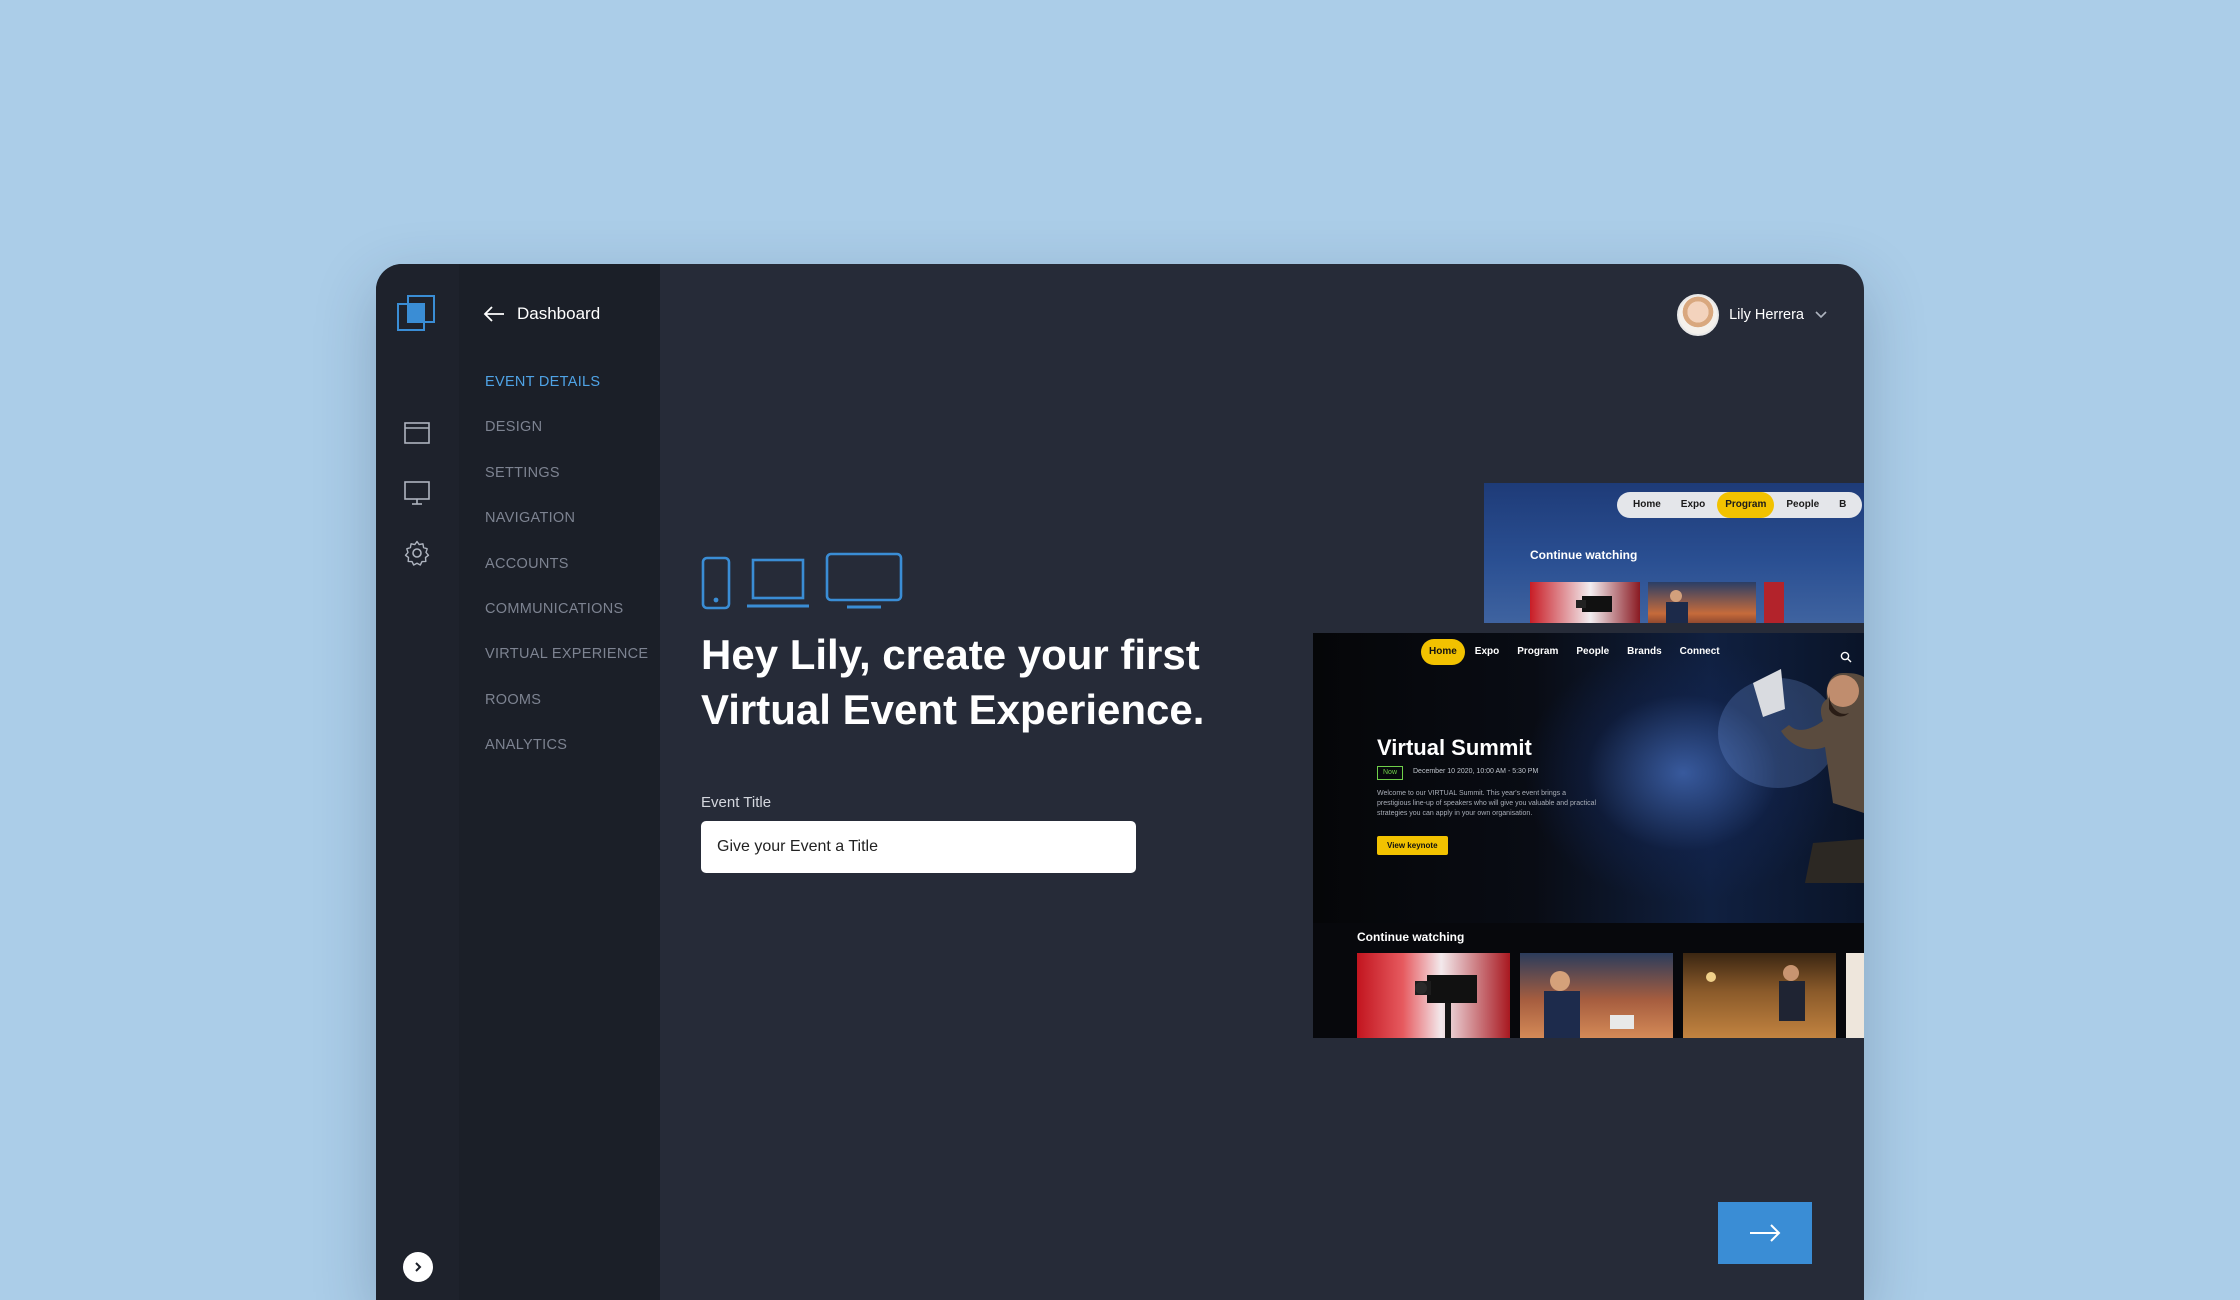 This screenshot has height=1300, width=2240. Describe the element at coordinates (1454, 747) in the screenshot. I see `preview-event-title: Virtual Summit` at that location.